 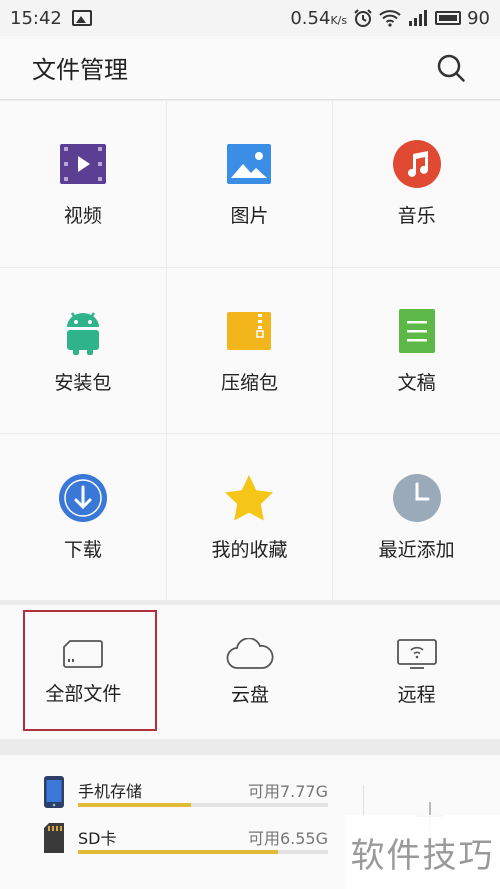 I want to click on category-label: 我的收藏, so click(x=249, y=549).